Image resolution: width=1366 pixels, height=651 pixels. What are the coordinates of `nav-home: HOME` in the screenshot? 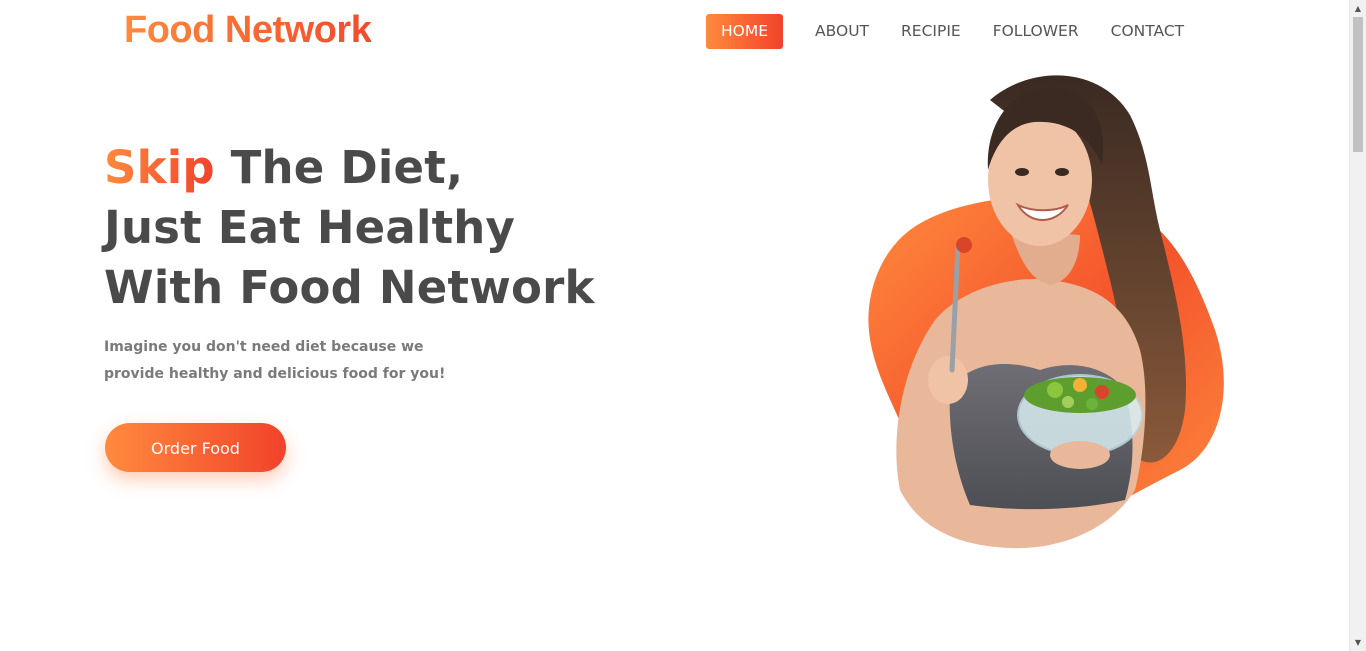 It's located at (745, 31).